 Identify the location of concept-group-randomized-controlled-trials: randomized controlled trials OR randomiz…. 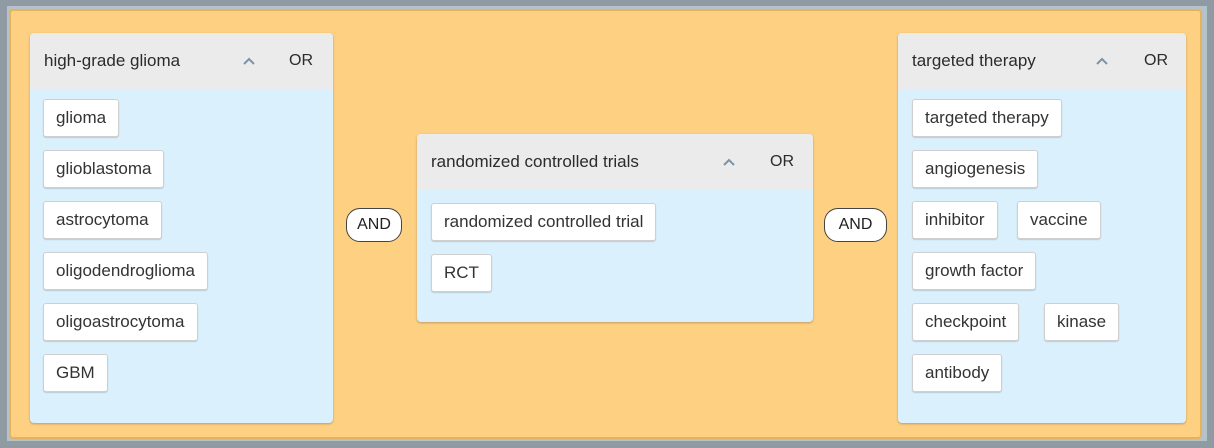
(615, 228).